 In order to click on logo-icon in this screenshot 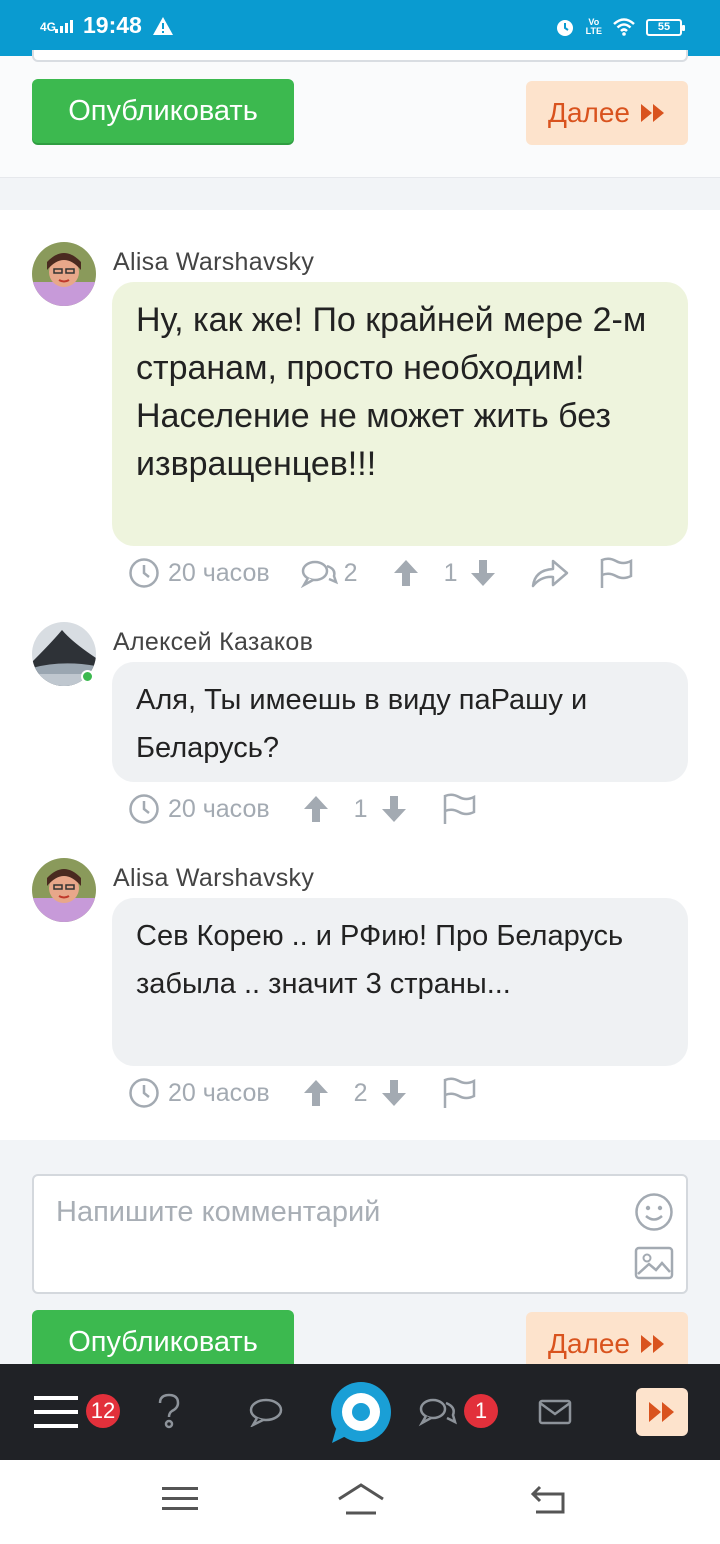, I will do `click(361, 1412)`.